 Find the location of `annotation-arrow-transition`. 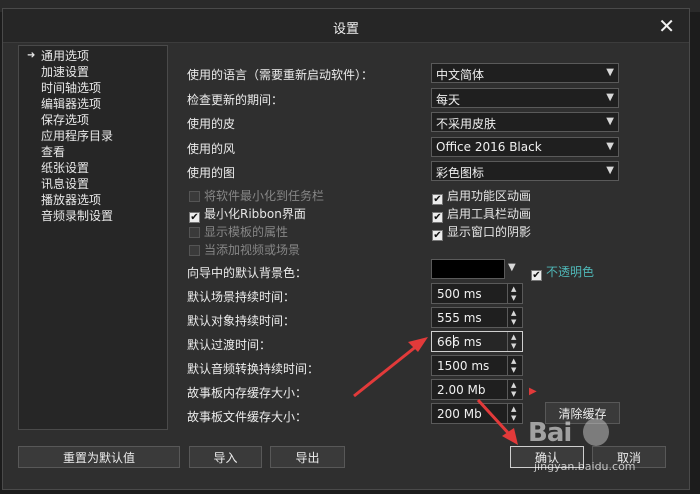

annotation-arrow-transition is located at coordinates (386, 370).